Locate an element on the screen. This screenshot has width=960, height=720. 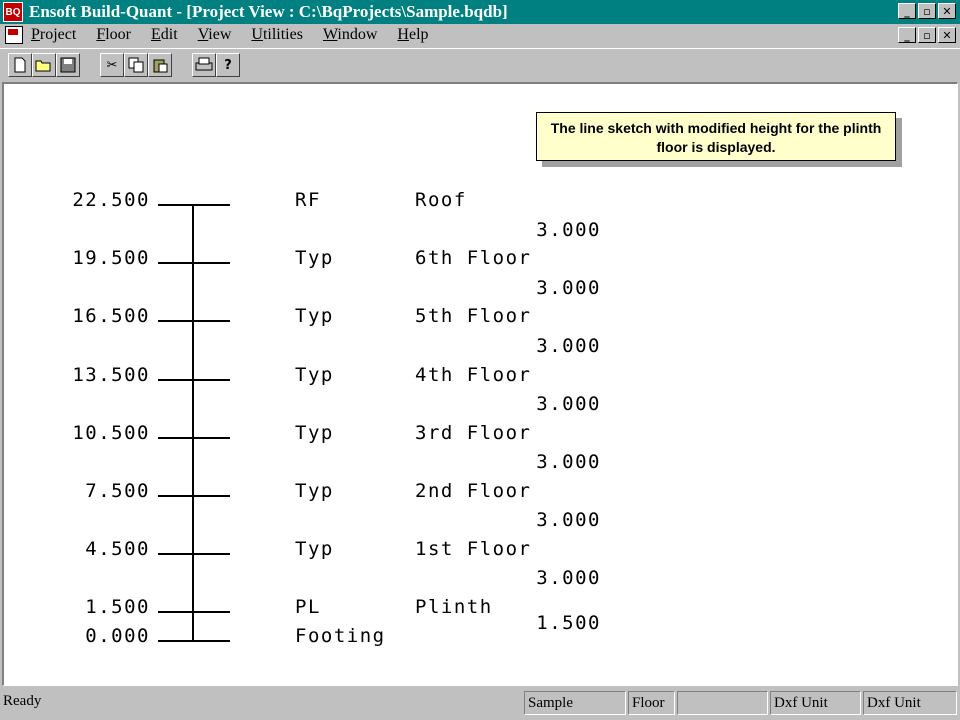
level-name: Roof is located at coordinates (441, 200).